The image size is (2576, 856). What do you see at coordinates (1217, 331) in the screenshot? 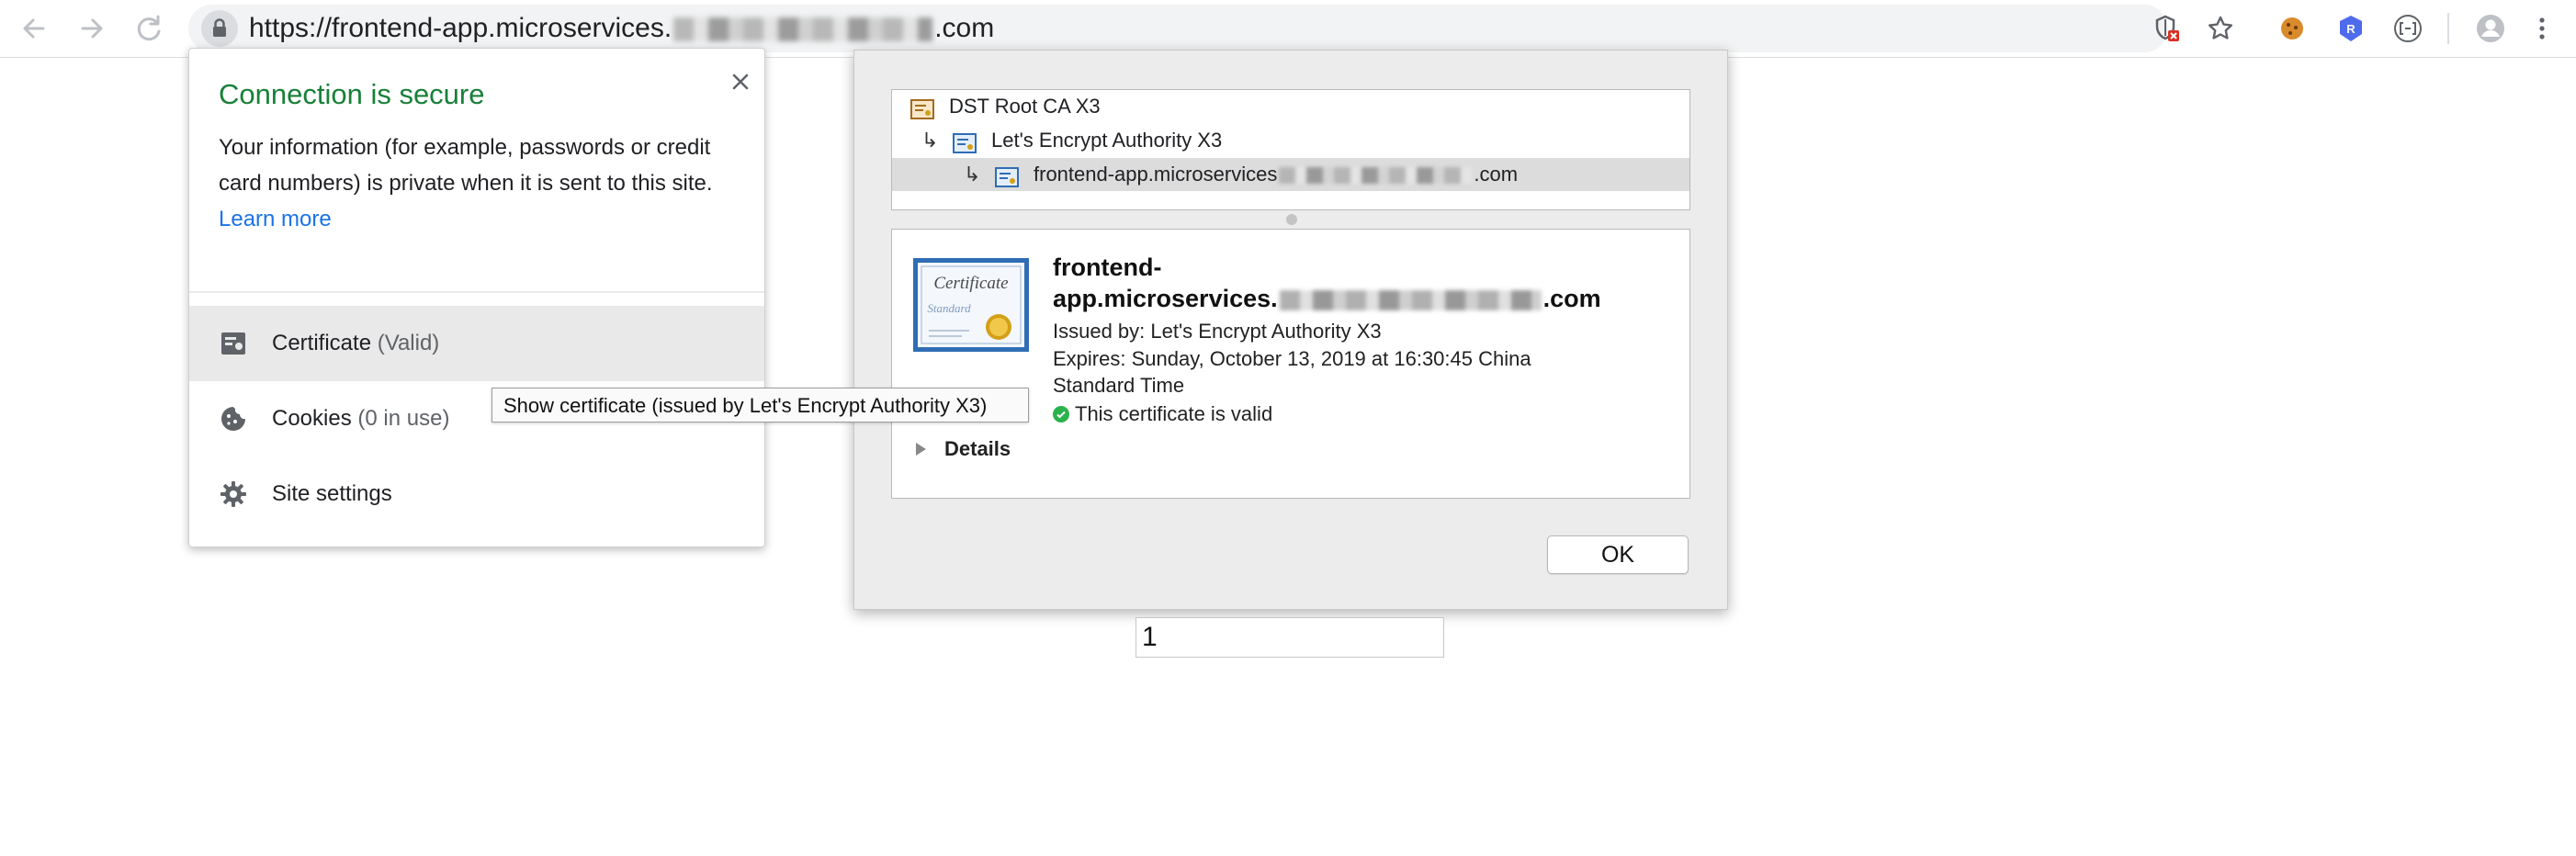
I see `issued-by-text: Issued by: Let's Encrypt Authority X3` at bounding box center [1217, 331].